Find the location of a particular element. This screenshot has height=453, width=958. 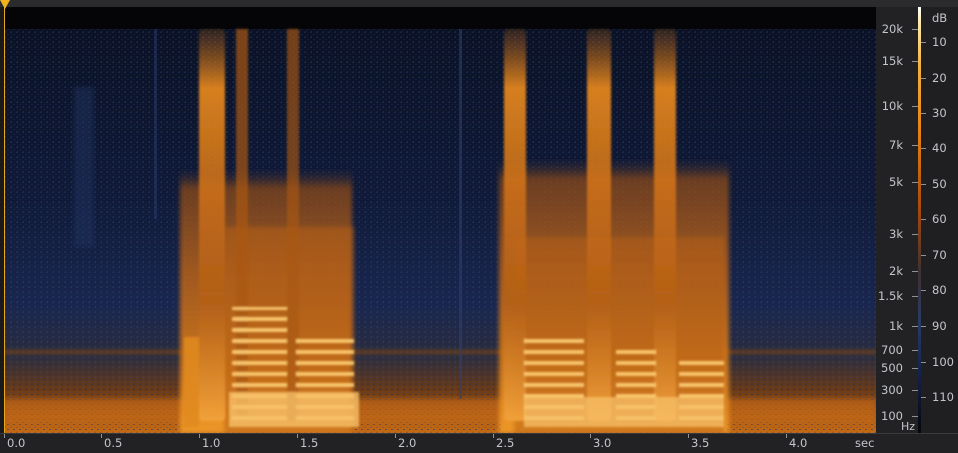

db-label: 10 is located at coordinates (939, 42).